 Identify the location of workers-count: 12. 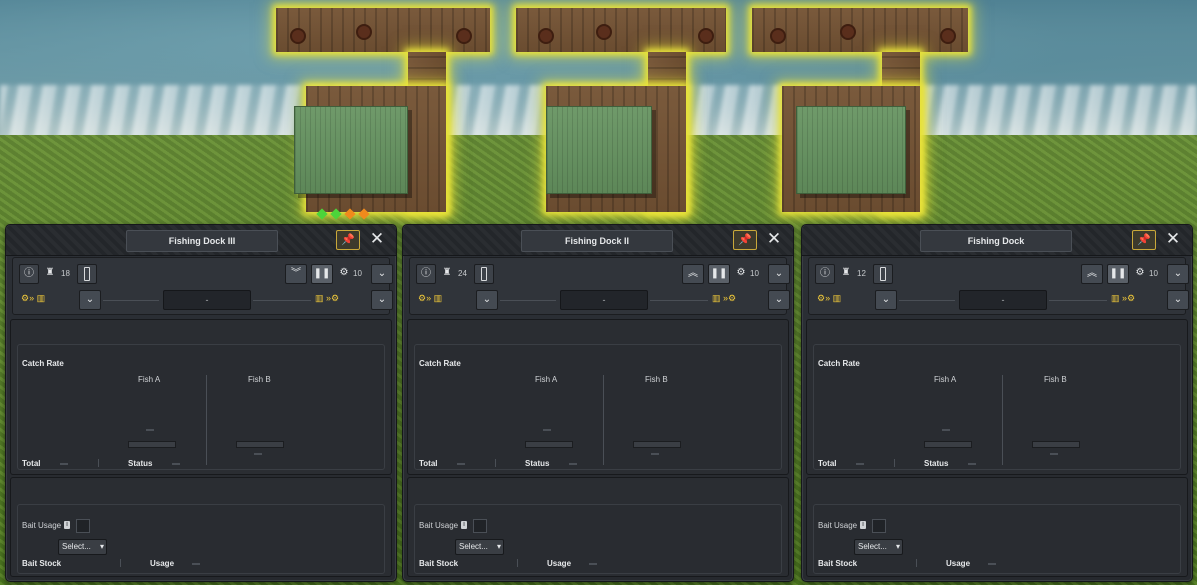
(861, 273).